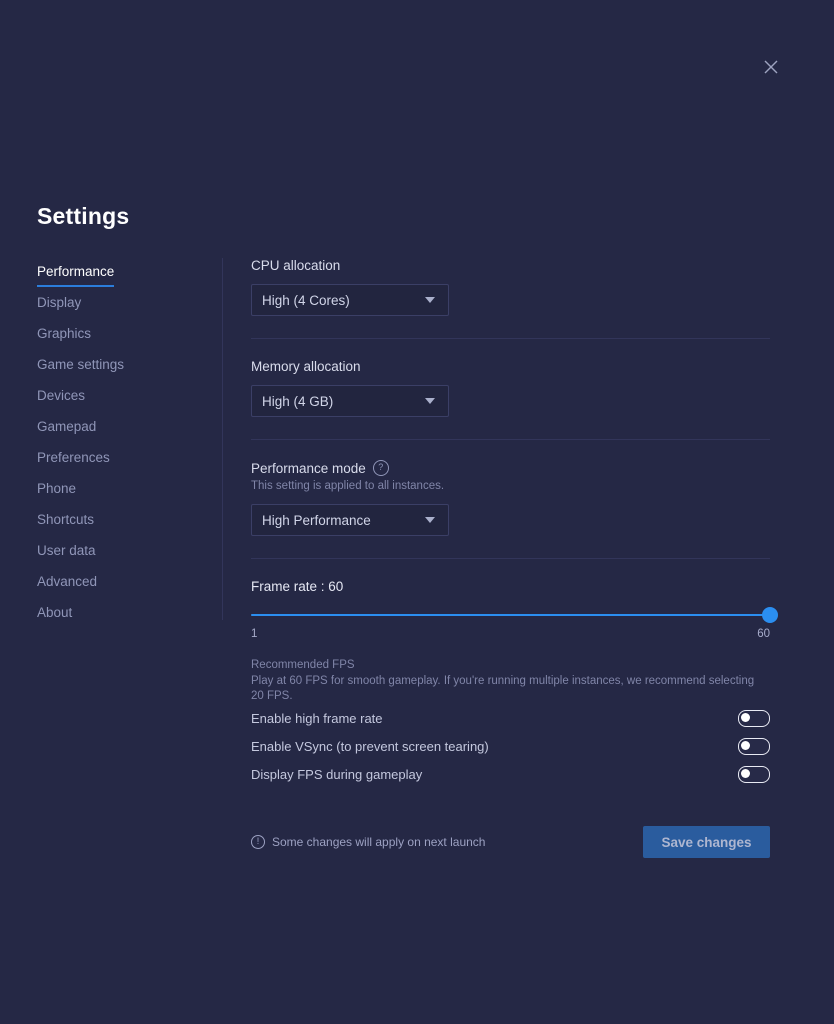 The image size is (834, 1024). What do you see at coordinates (254, 634) in the screenshot?
I see `slider-min-label: 1` at bounding box center [254, 634].